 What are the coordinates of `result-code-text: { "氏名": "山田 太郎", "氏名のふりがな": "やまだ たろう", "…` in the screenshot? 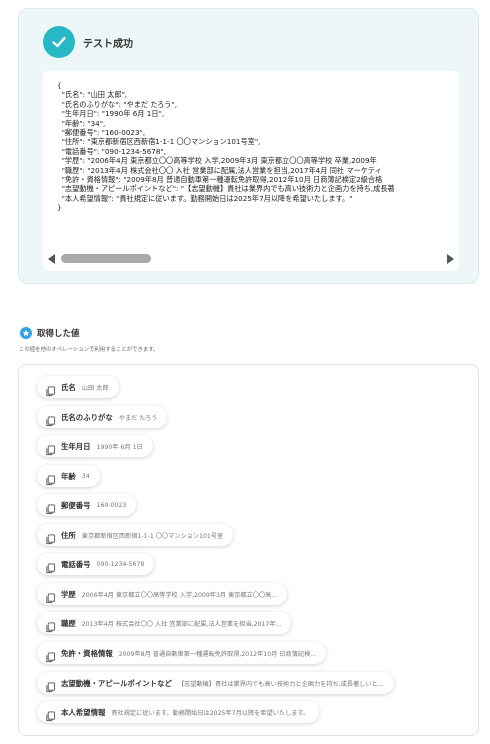 It's located at (226, 147).